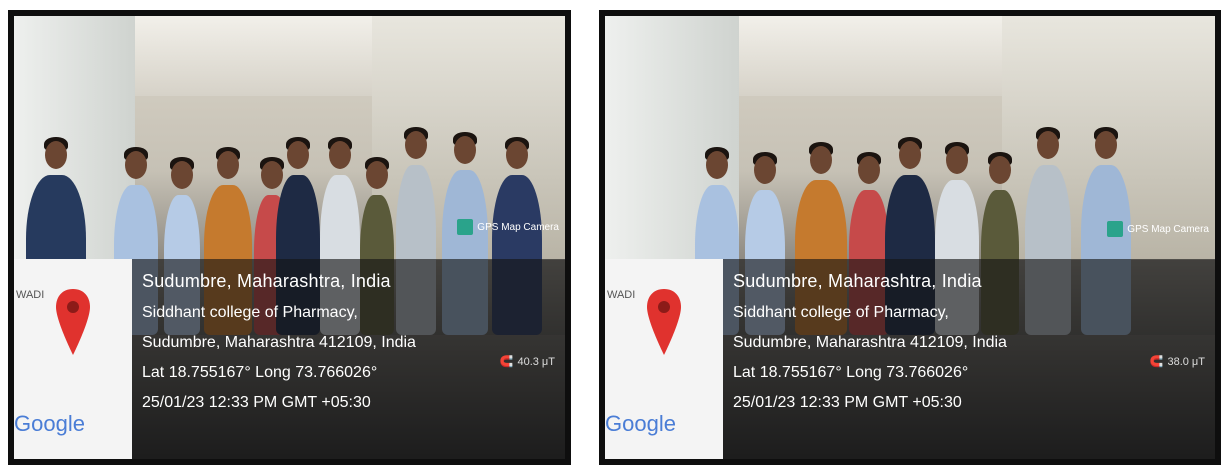 The width and height of the screenshot is (1226, 471). I want to click on magnetic-field-reading: 🧲 38.0 μT, so click(1177, 362).